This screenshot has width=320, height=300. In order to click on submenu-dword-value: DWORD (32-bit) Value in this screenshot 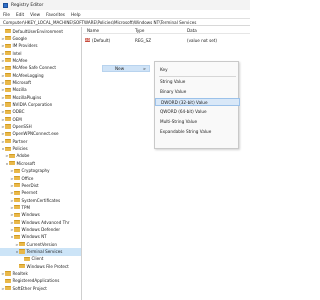, I will do `click(197, 102)`.